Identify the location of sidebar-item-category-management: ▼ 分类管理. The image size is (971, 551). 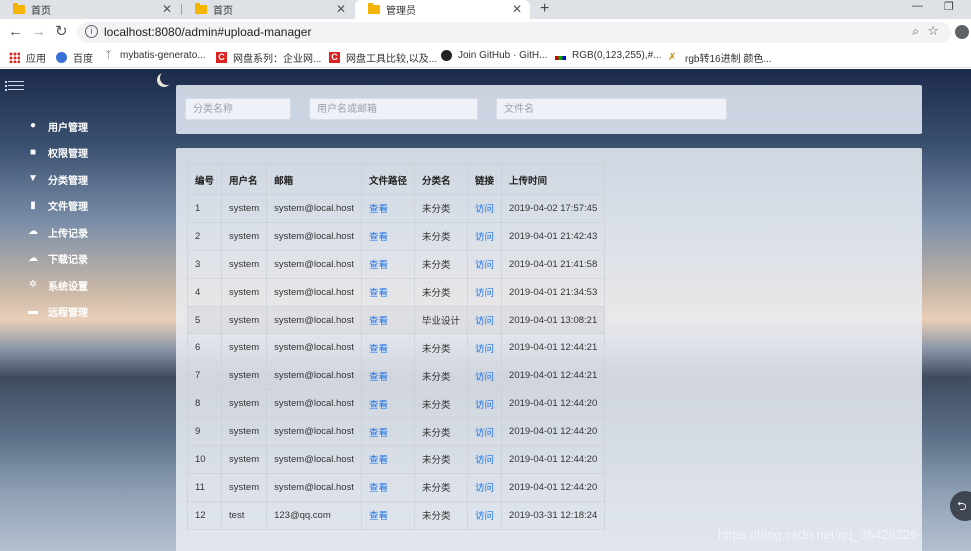
(58, 179).